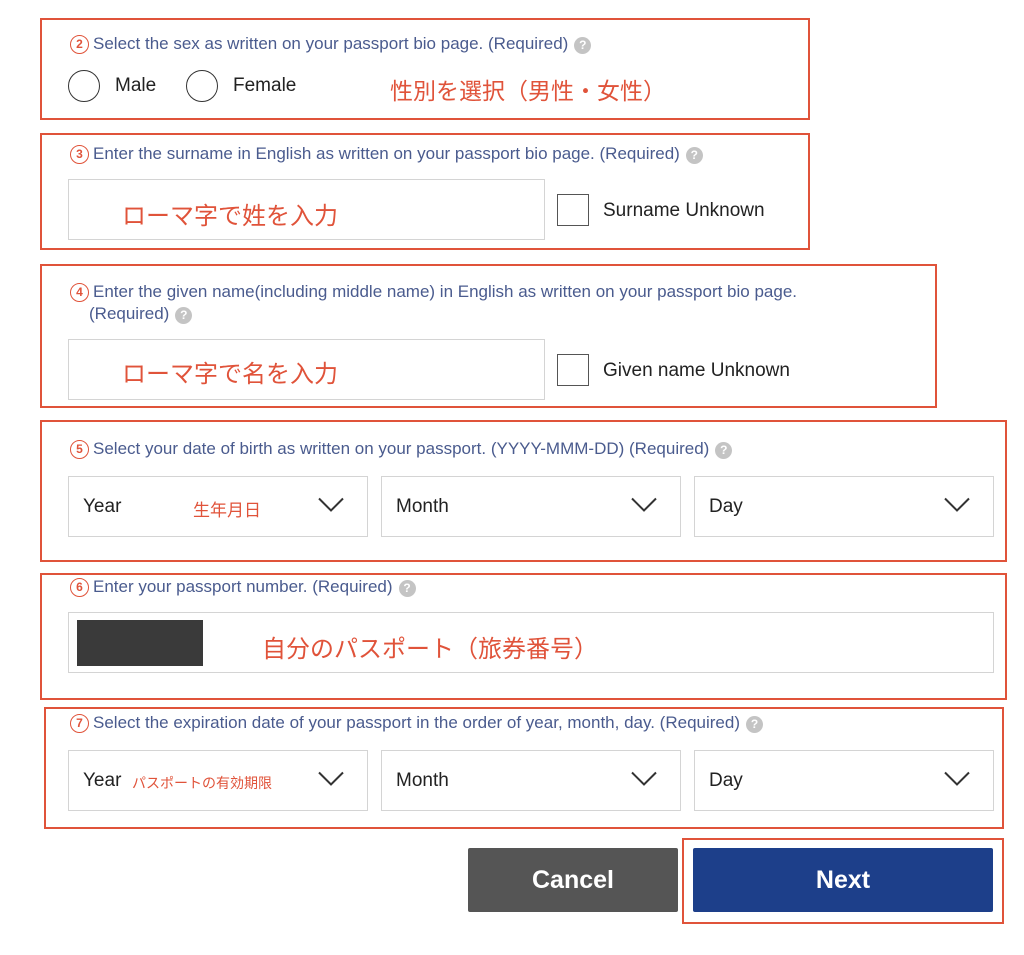 This screenshot has width=1024, height=955. Describe the element at coordinates (422, 506) in the screenshot. I see `birth-month-value: Month` at that location.